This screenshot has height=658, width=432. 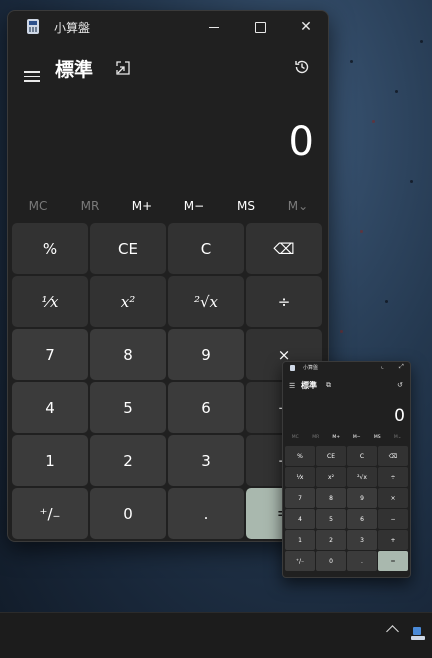 I want to click on mini-compact-icon: ⌞, so click(x=382, y=366).